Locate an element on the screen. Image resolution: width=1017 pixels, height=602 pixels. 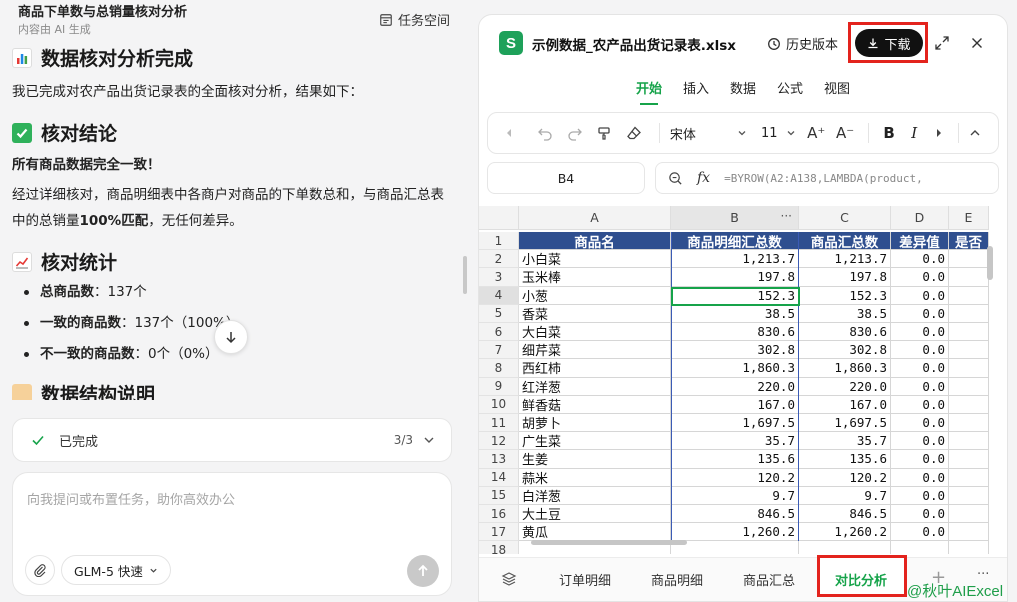
model-selector: GLM-5 快速 is located at coordinates (116, 570).